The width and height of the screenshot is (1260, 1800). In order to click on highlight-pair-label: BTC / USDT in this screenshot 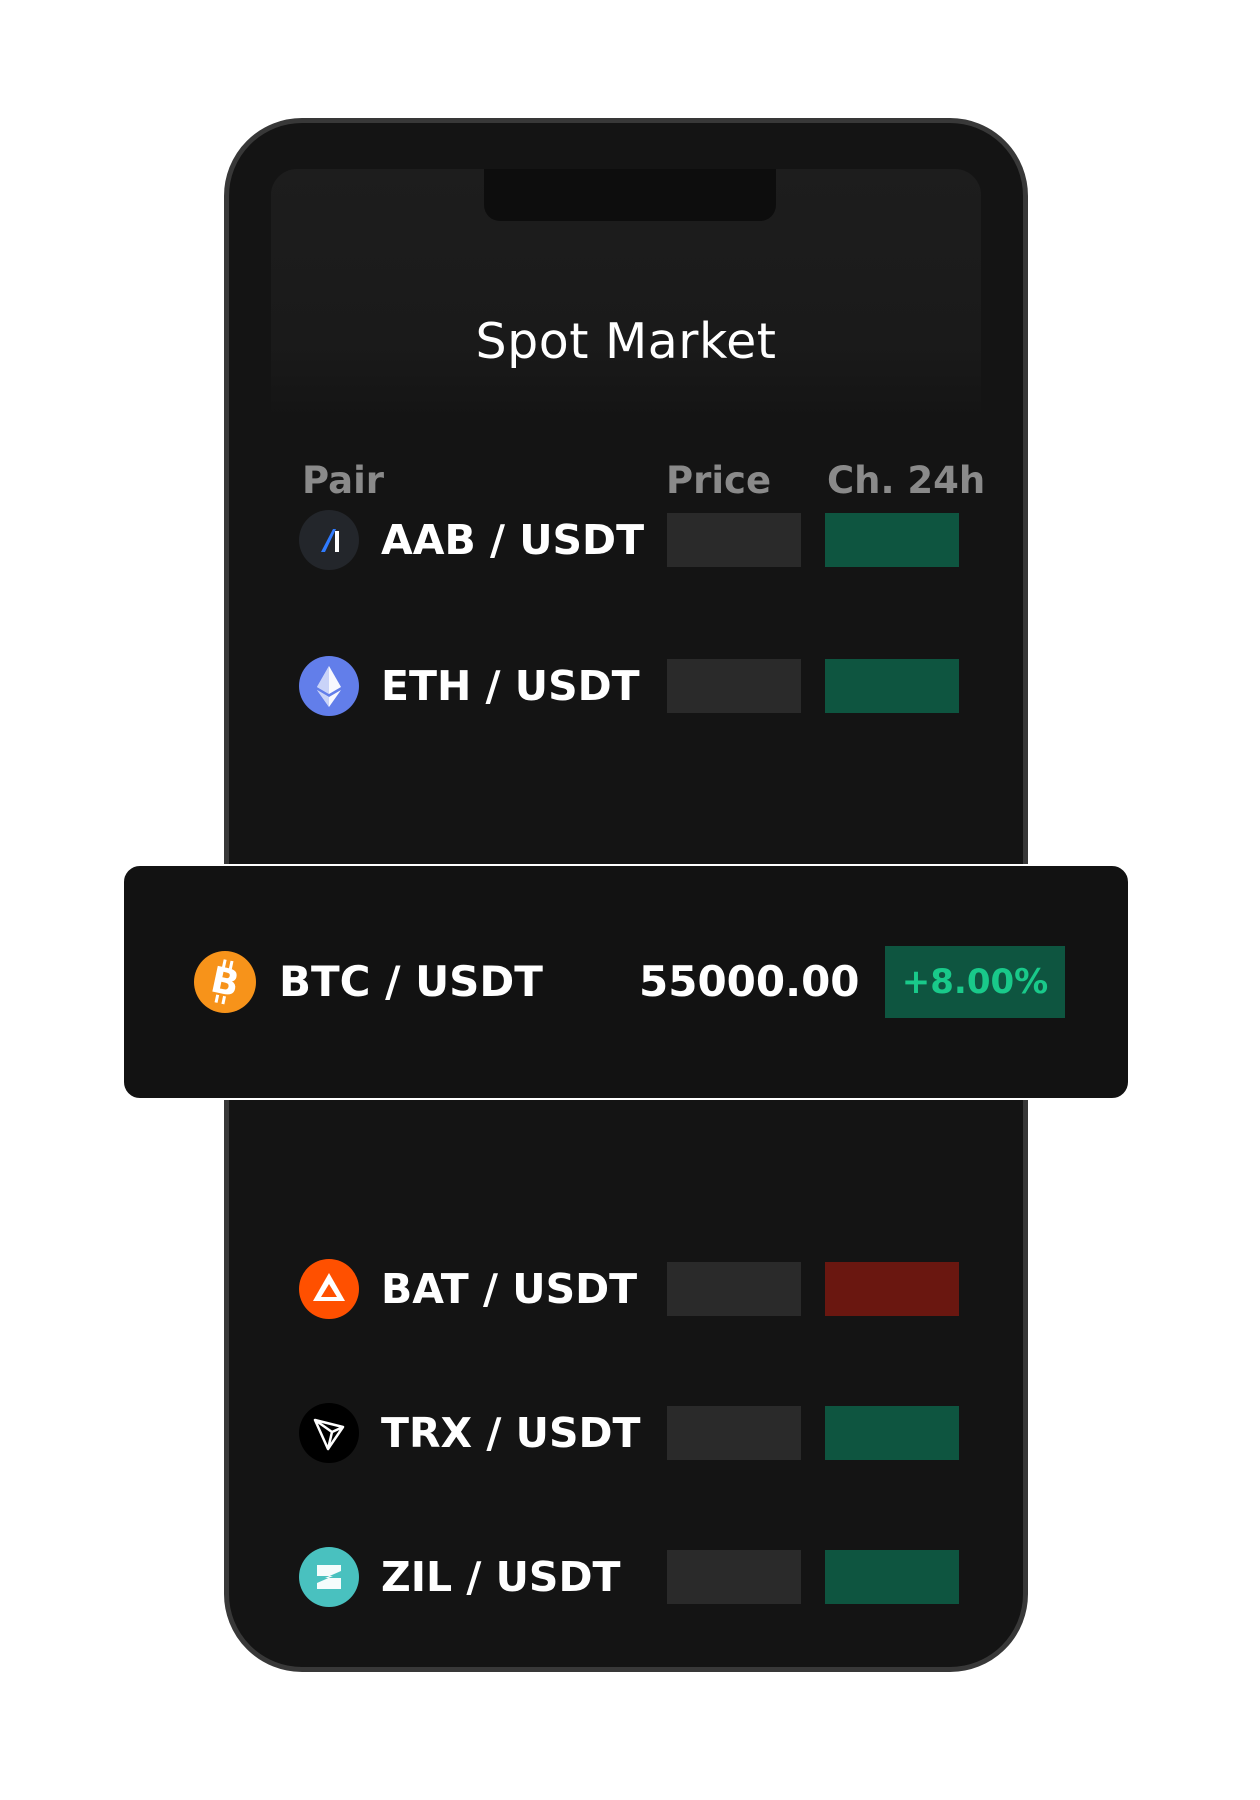, I will do `click(411, 981)`.